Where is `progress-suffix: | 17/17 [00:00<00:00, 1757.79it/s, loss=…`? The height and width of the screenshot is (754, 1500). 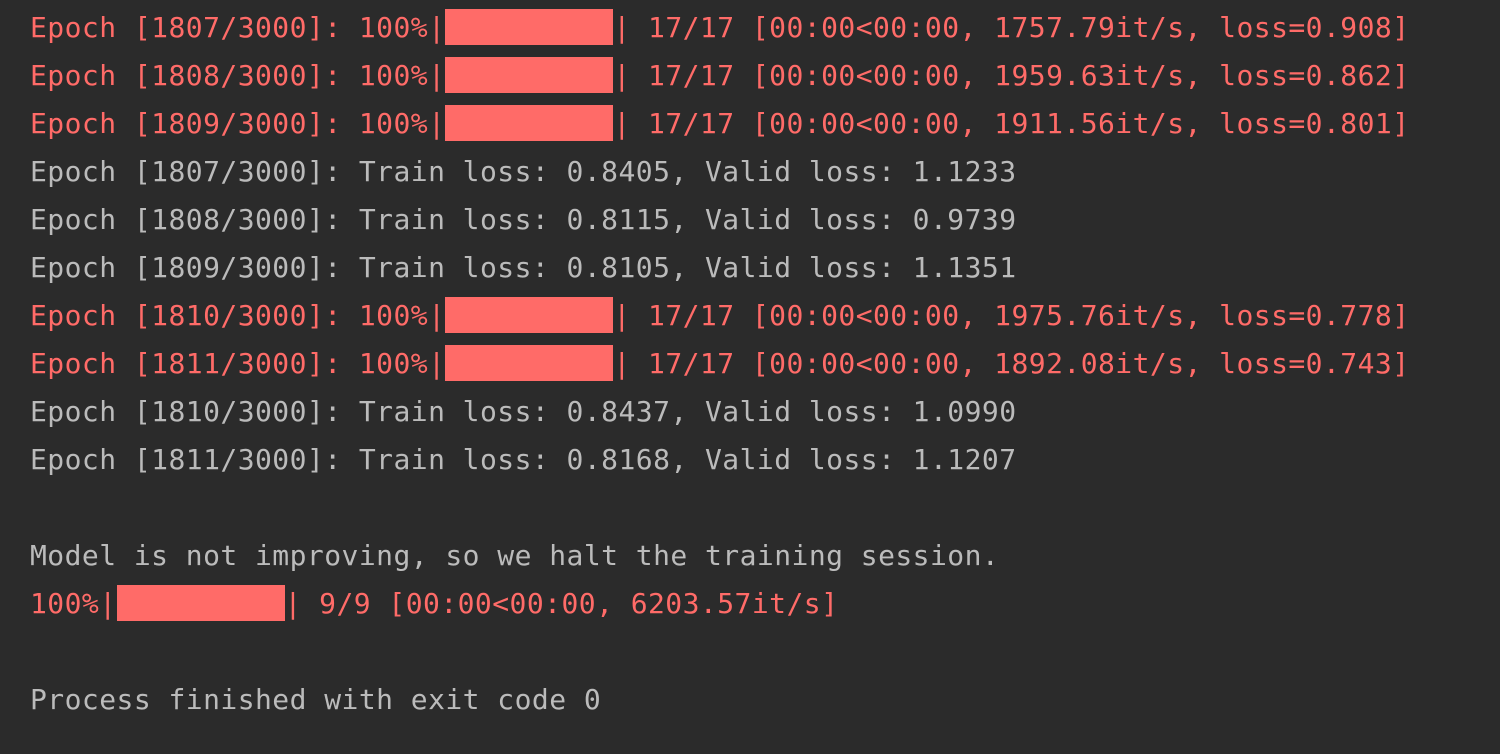 progress-suffix: | 17/17 [00:00<00:00, 1757.79it/s, loss=… is located at coordinates (1011, 27).